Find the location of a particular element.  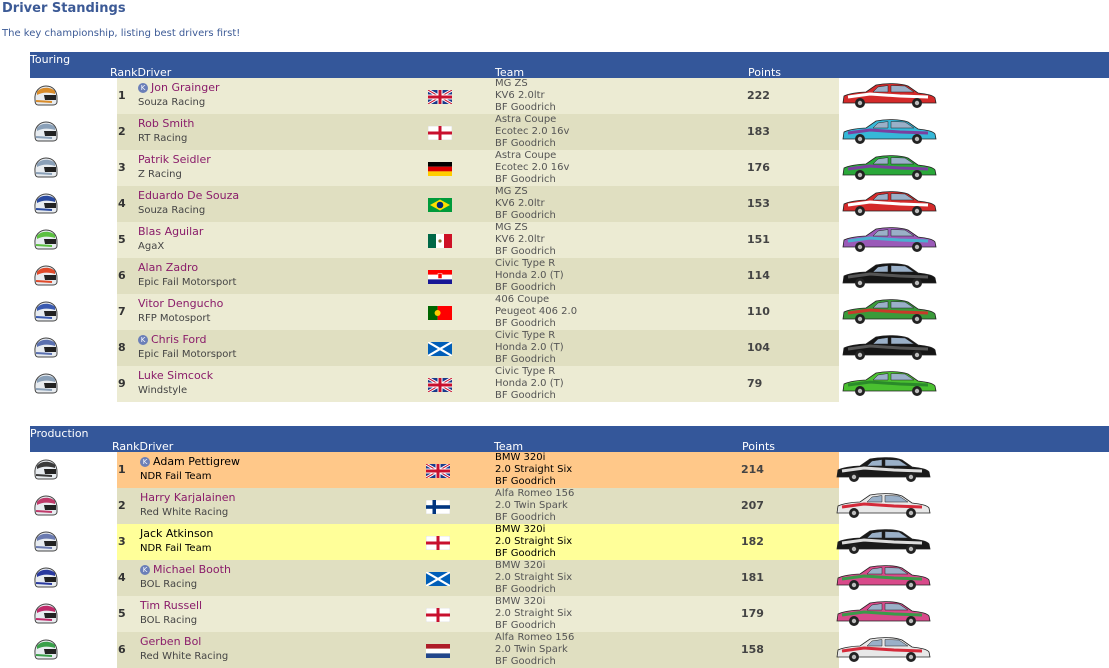

driver-name-link: Patrik Seidler is located at coordinates (174, 159).